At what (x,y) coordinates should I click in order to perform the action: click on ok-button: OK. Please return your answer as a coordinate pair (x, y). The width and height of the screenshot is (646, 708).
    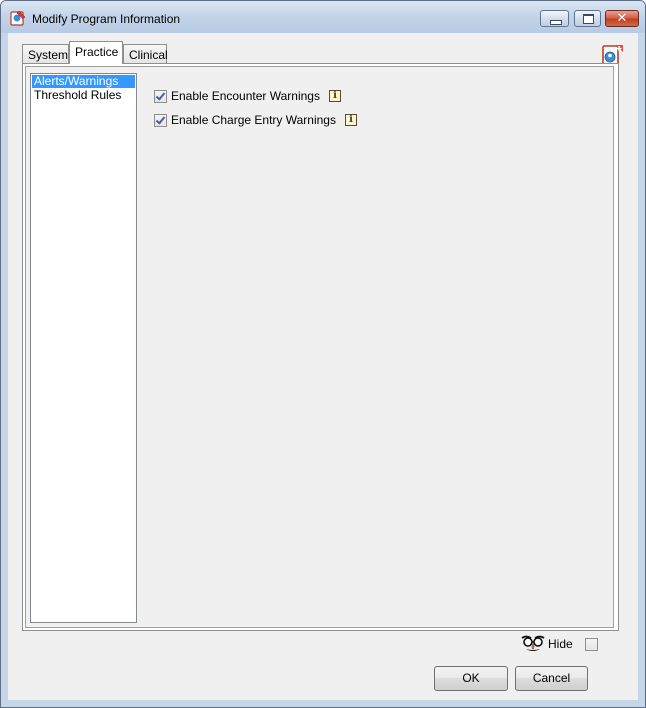
    Looking at the image, I should click on (471, 678).